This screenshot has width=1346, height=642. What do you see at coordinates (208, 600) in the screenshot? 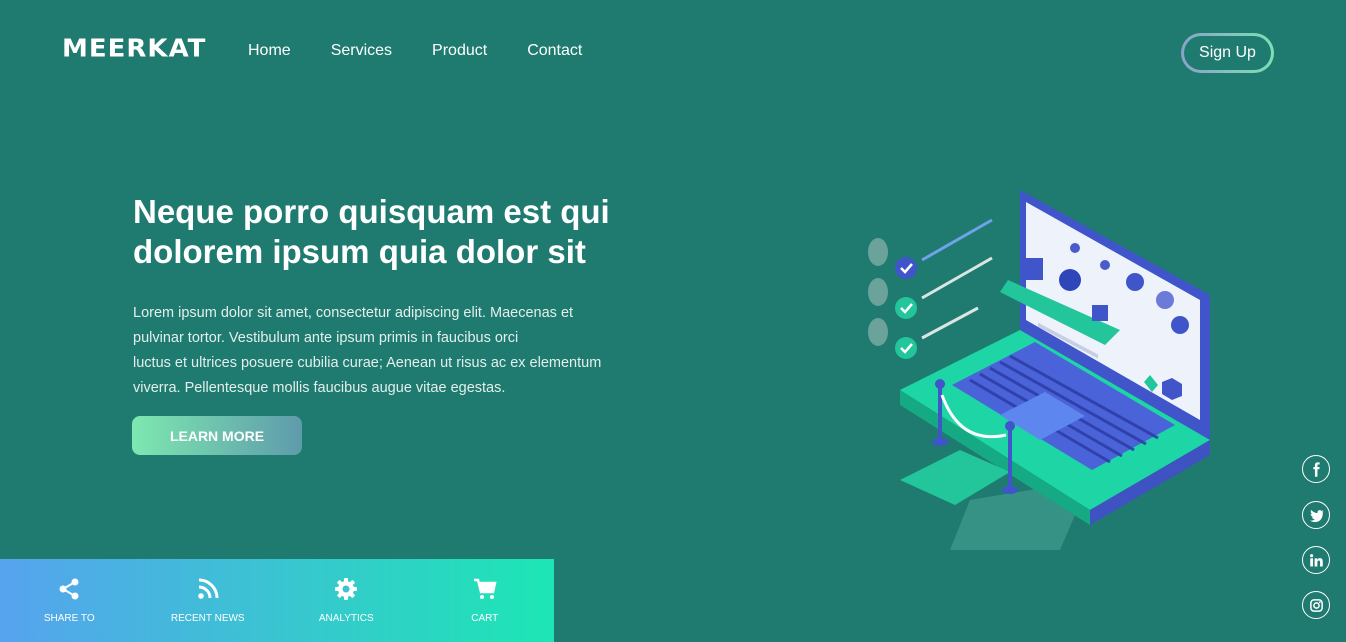
I see `recent-news-button: RECENT NEWS` at bounding box center [208, 600].